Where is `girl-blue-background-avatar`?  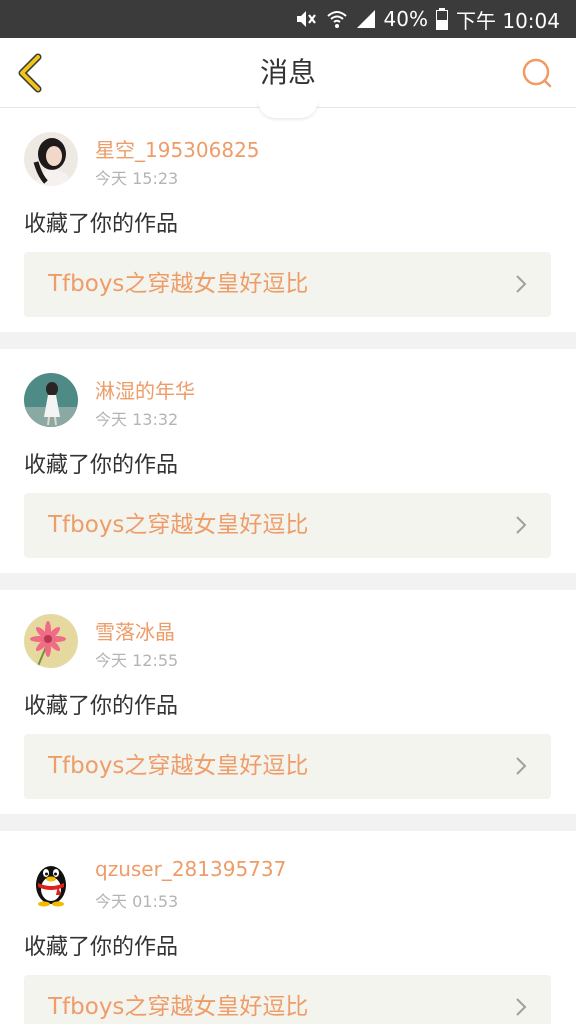 girl-blue-background-avatar is located at coordinates (51, 400).